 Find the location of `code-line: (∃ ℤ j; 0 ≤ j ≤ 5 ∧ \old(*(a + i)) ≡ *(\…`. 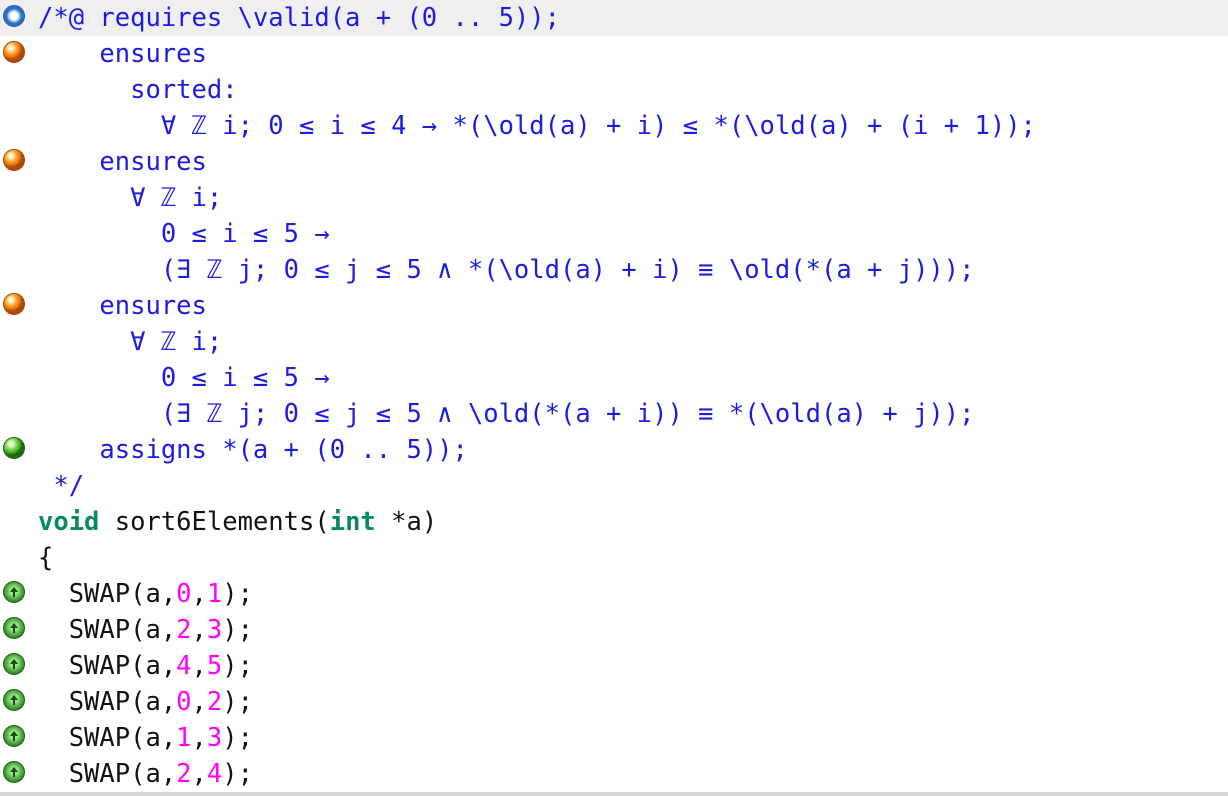

code-line: (∃ ℤ j; 0 ≤ j ≤ 5 ∧ \old(*(a + i)) ≡ *(\… is located at coordinates (614, 414).